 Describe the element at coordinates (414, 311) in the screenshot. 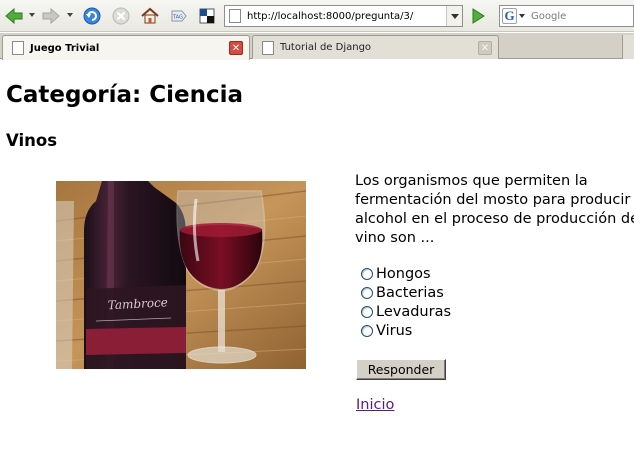

I see `option-label: Levaduras` at that location.